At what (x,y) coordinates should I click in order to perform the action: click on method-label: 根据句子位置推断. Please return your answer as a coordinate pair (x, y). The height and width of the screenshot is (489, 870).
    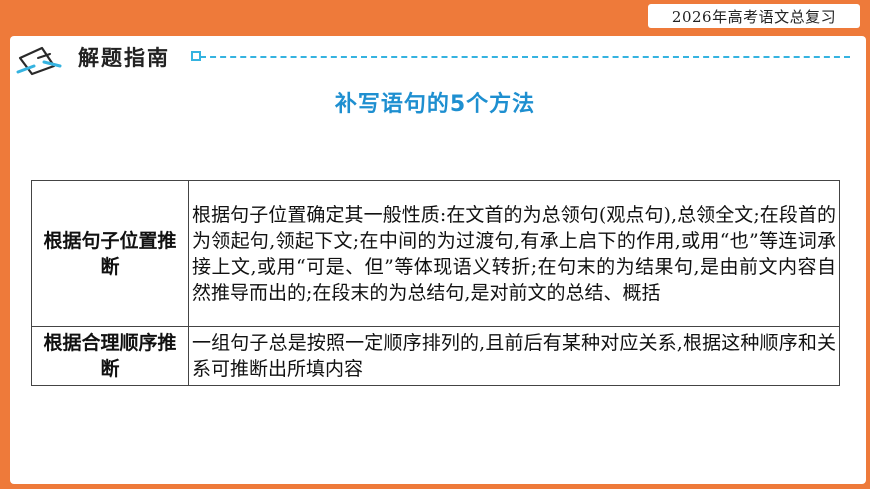
    Looking at the image, I should click on (110, 253).